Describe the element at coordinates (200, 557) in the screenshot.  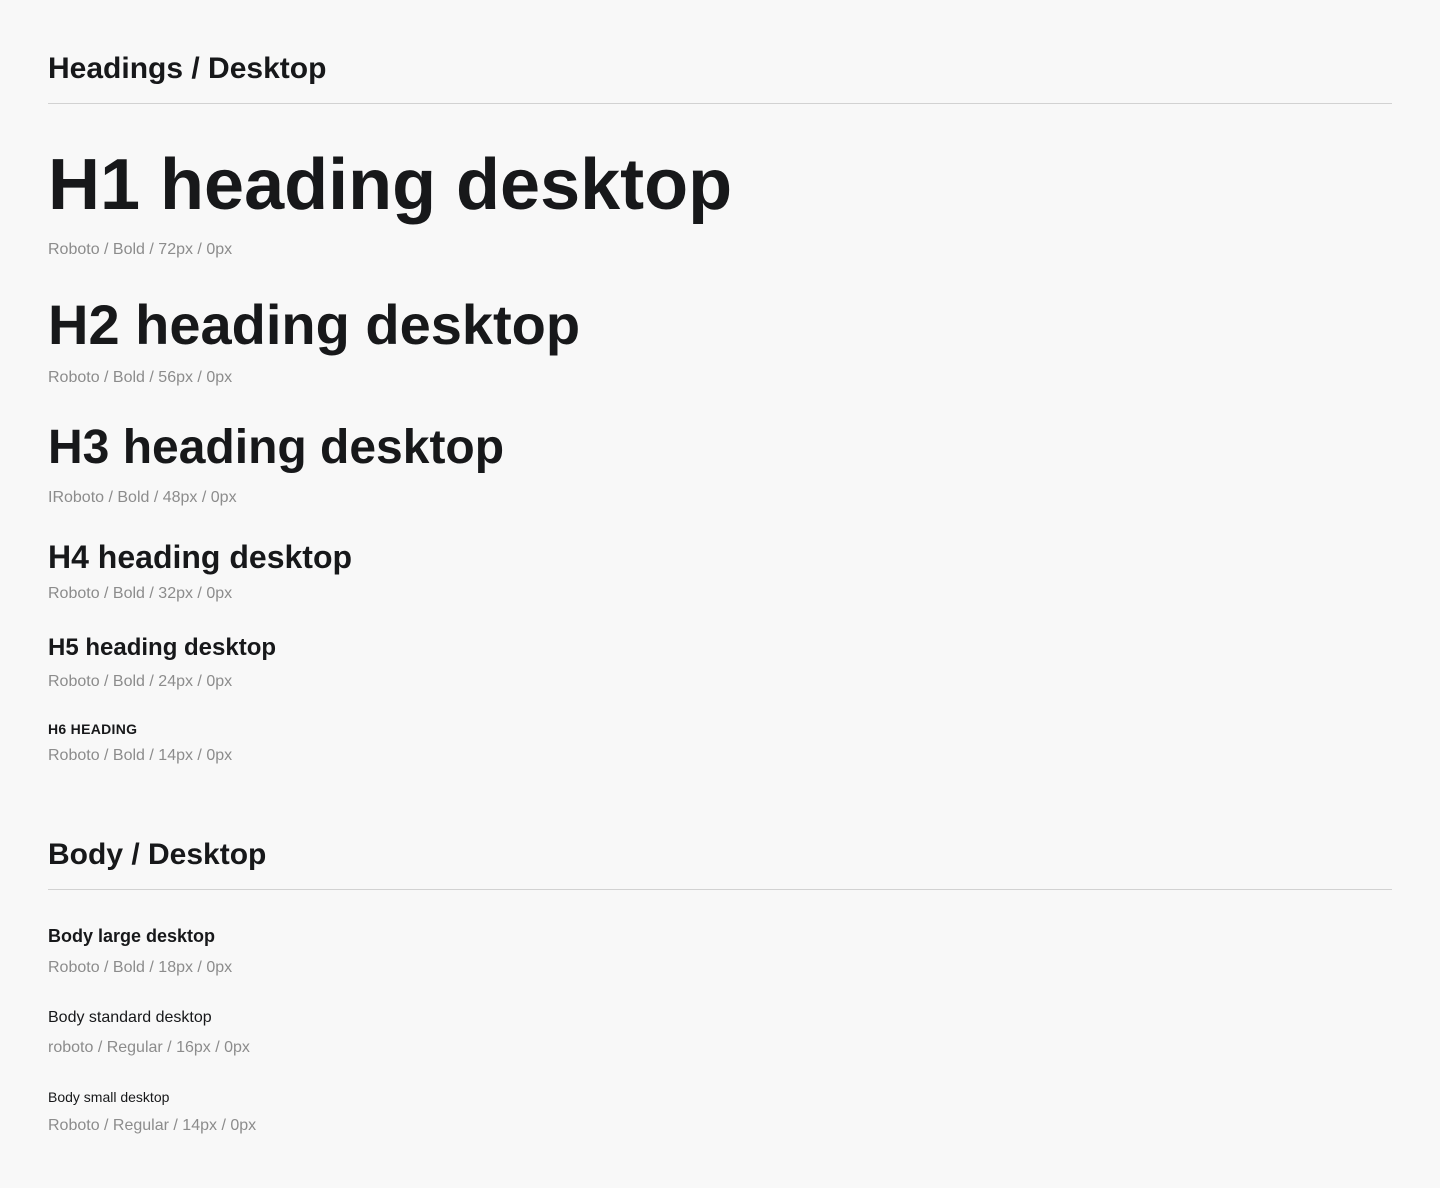
I see `h4-sample: H4 heading desktop` at that location.